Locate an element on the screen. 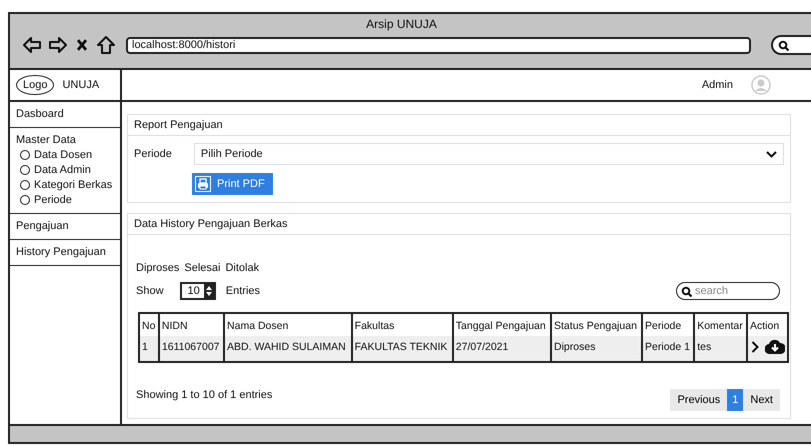 The width and height of the screenshot is (811, 446). printer-icon is located at coordinates (203, 184).